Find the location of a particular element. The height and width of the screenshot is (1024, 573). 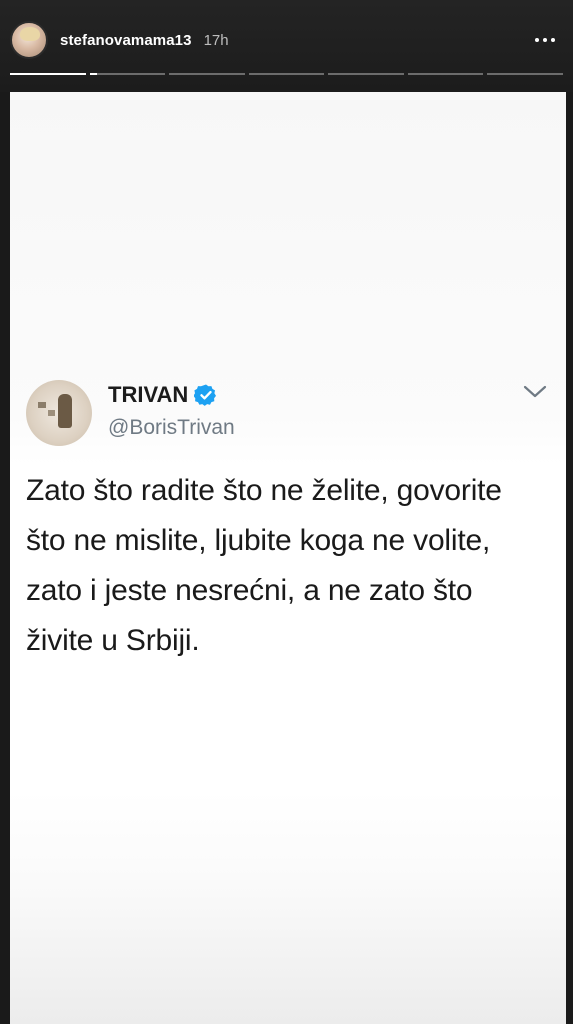

story-progress-bar is located at coordinates (287, 74).